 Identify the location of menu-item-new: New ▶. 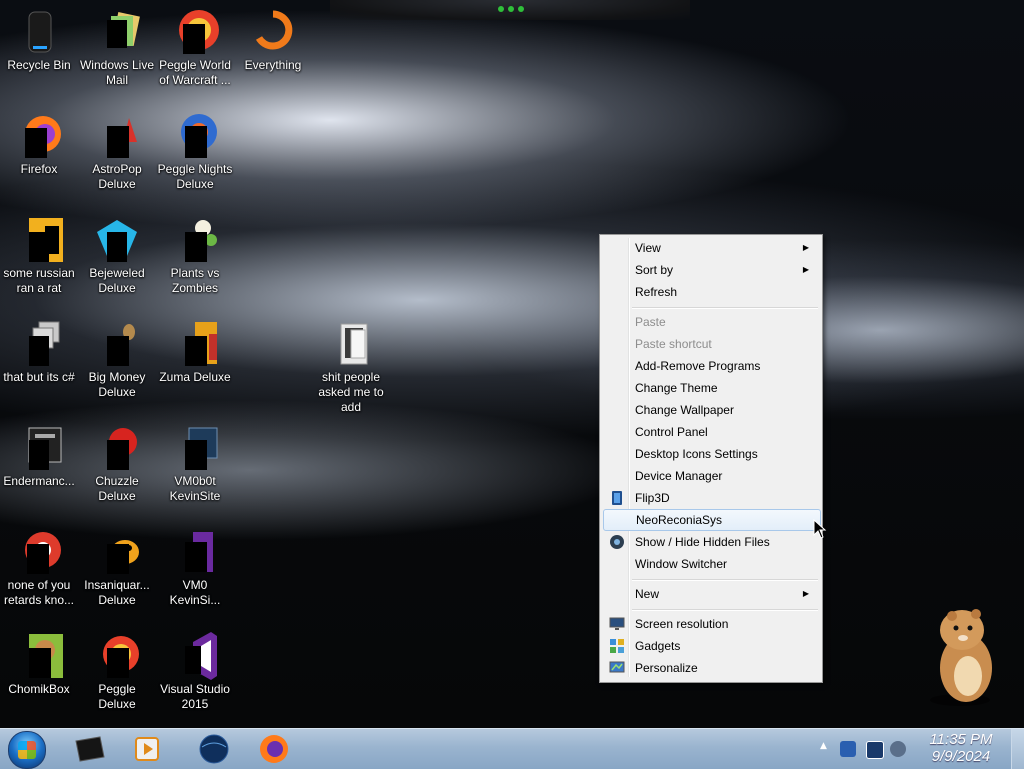
(711, 594).